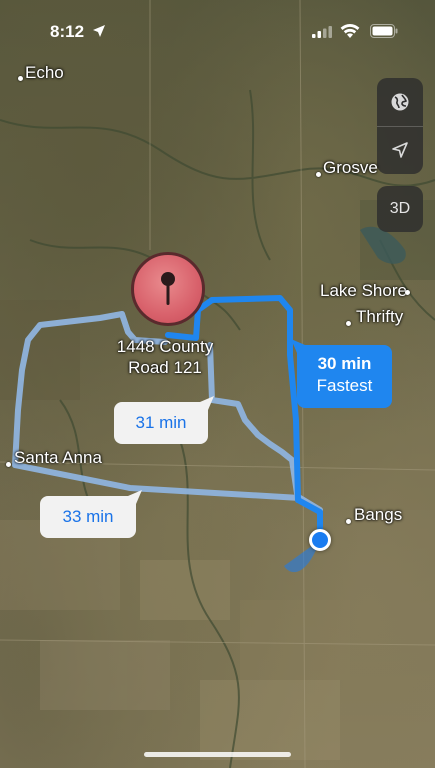 This screenshot has width=435, height=768. Describe the element at coordinates (217, 32) in the screenshot. I see `status-bar: 8:12` at that location.